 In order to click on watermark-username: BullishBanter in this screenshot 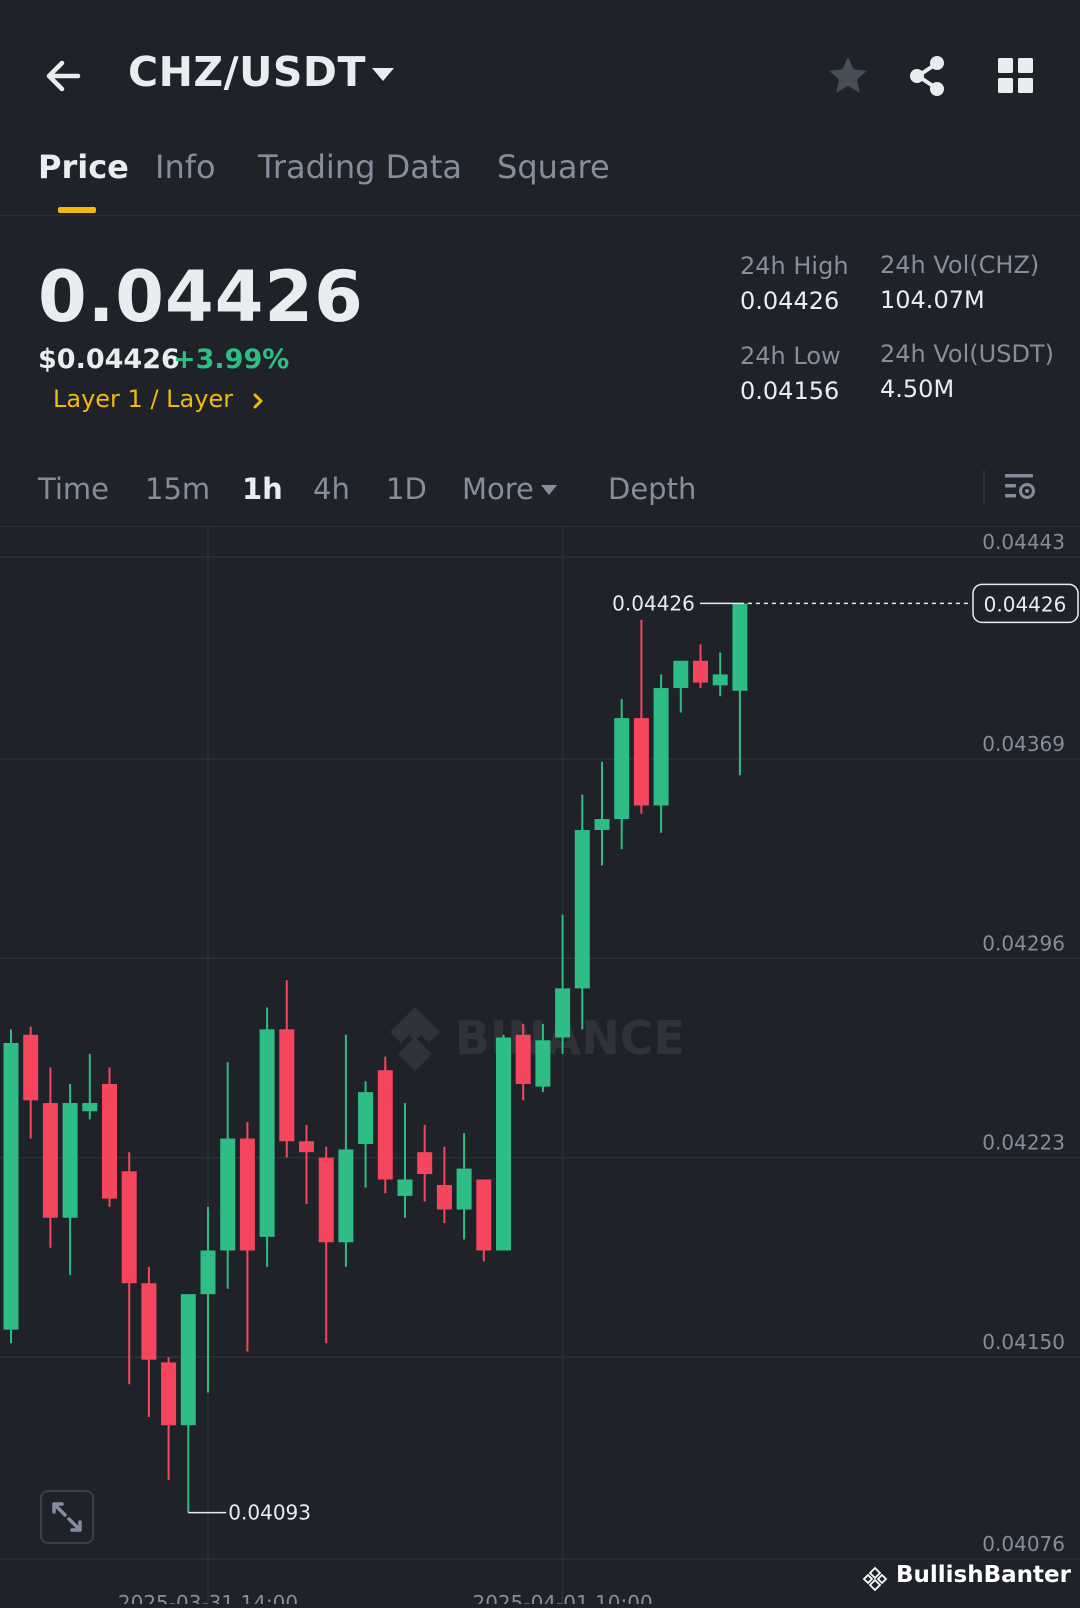, I will do `click(983, 1575)`.